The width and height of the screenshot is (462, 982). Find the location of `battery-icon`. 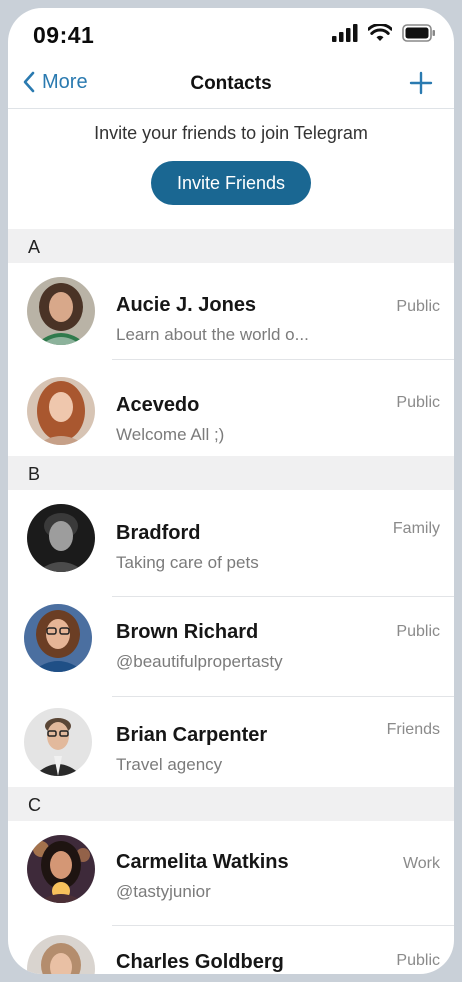

battery-icon is located at coordinates (418, 33).